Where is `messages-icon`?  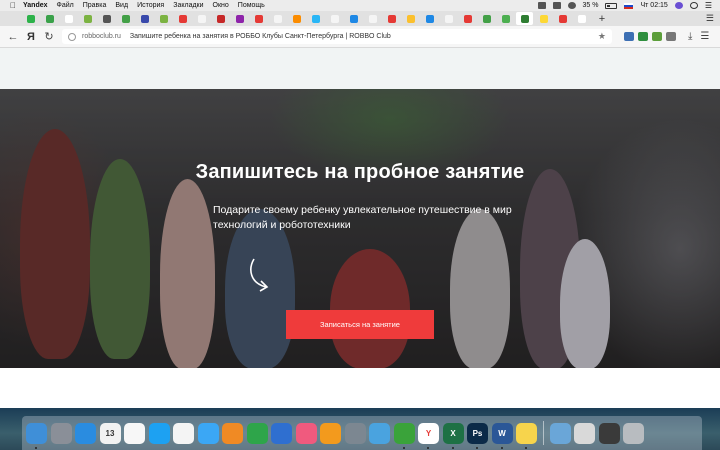 messages-icon is located at coordinates (208, 433).